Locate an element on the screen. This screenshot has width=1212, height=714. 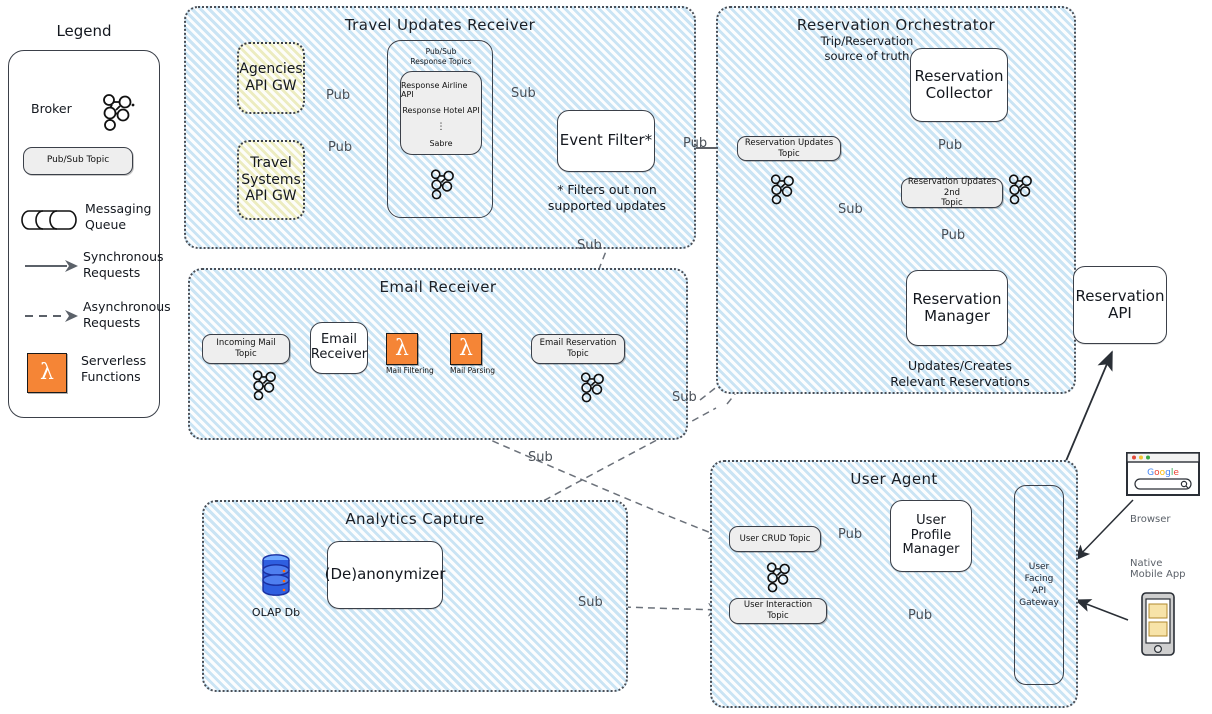
reservation-api-l1: Reservation is located at coordinates (1120, 295).